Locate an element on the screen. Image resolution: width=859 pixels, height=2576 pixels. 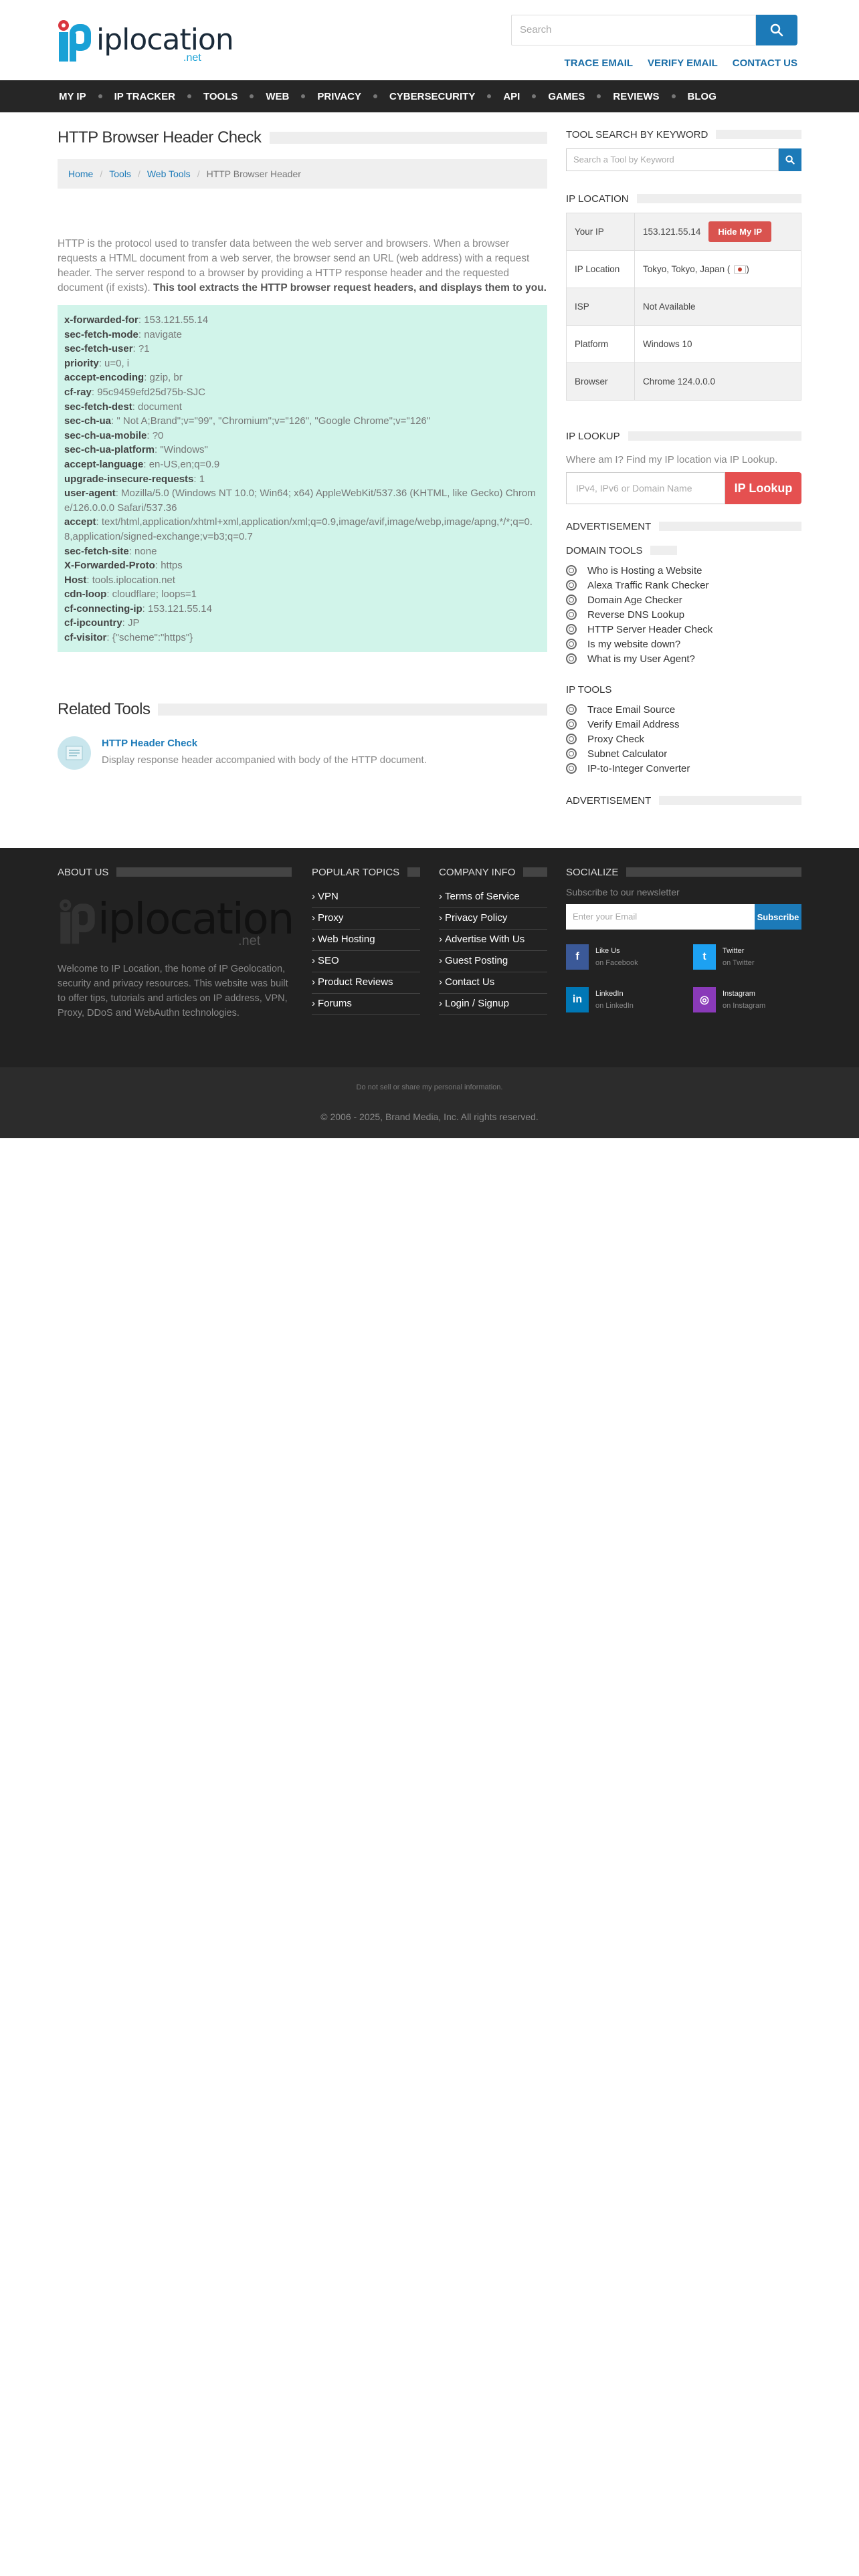
nav-item-cybersecurity: CYBERSECURITY is located at coordinates (446, 96).